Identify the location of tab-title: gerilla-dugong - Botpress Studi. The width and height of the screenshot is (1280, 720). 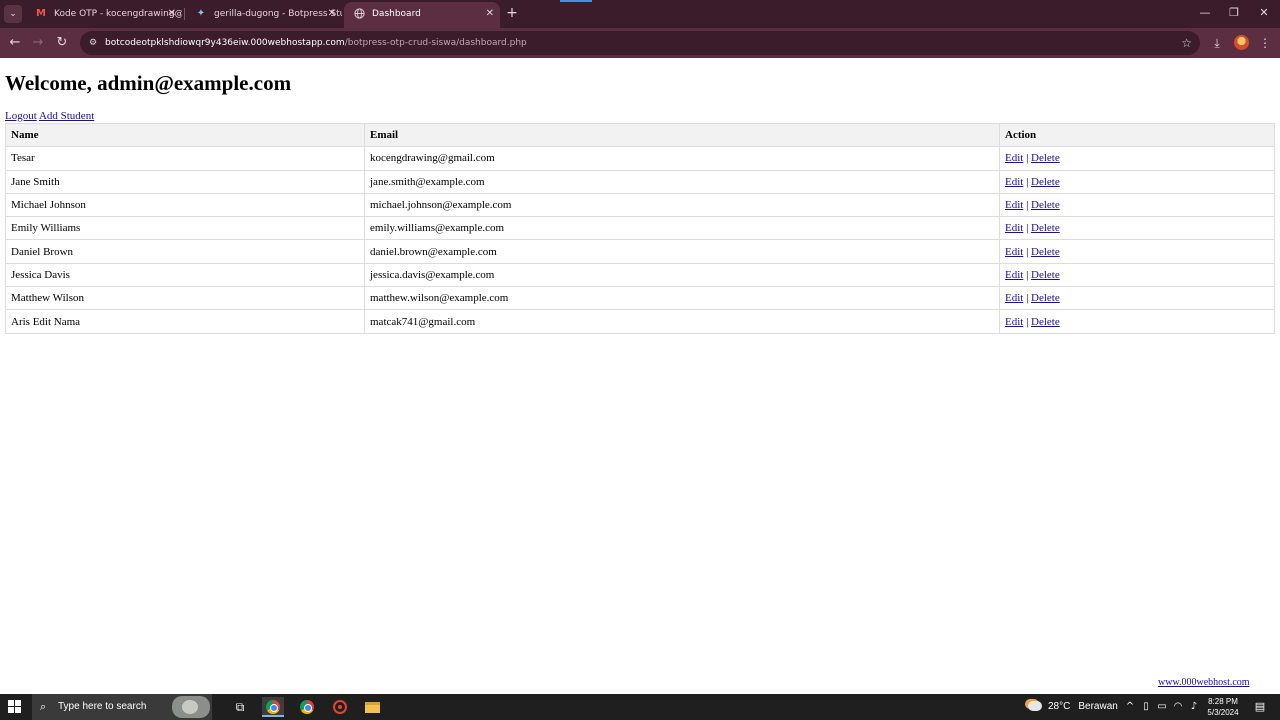
(278, 14).